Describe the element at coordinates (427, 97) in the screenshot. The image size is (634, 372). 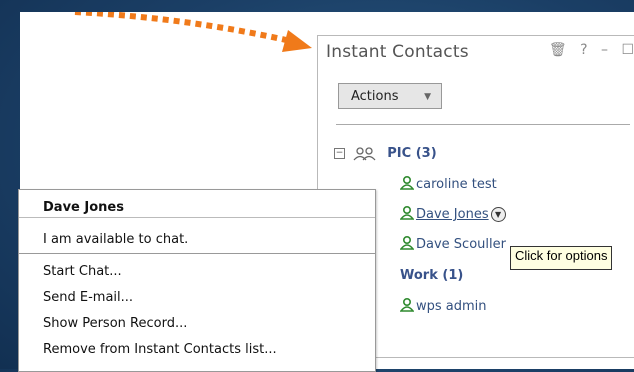
I see `chevron-down-icon: ▼` at that location.